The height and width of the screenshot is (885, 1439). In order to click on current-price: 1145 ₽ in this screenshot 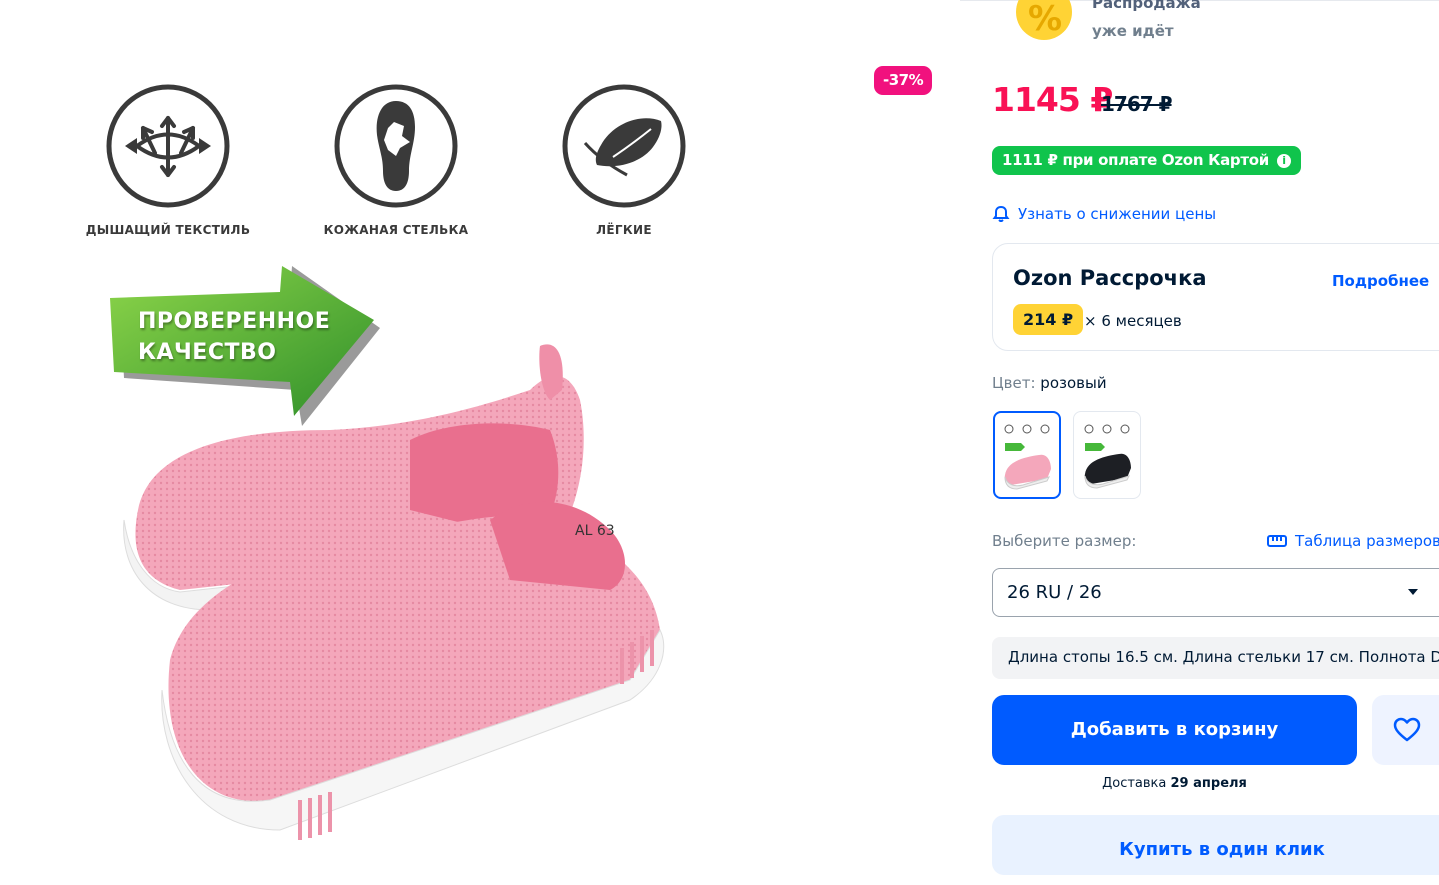, I will do `click(1052, 99)`.